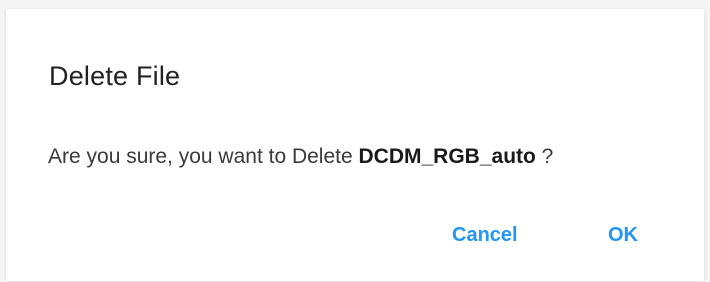 The width and height of the screenshot is (710, 282). What do you see at coordinates (485, 235) in the screenshot?
I see `cancel-button: Cancel` at bounding box center [485, 235].